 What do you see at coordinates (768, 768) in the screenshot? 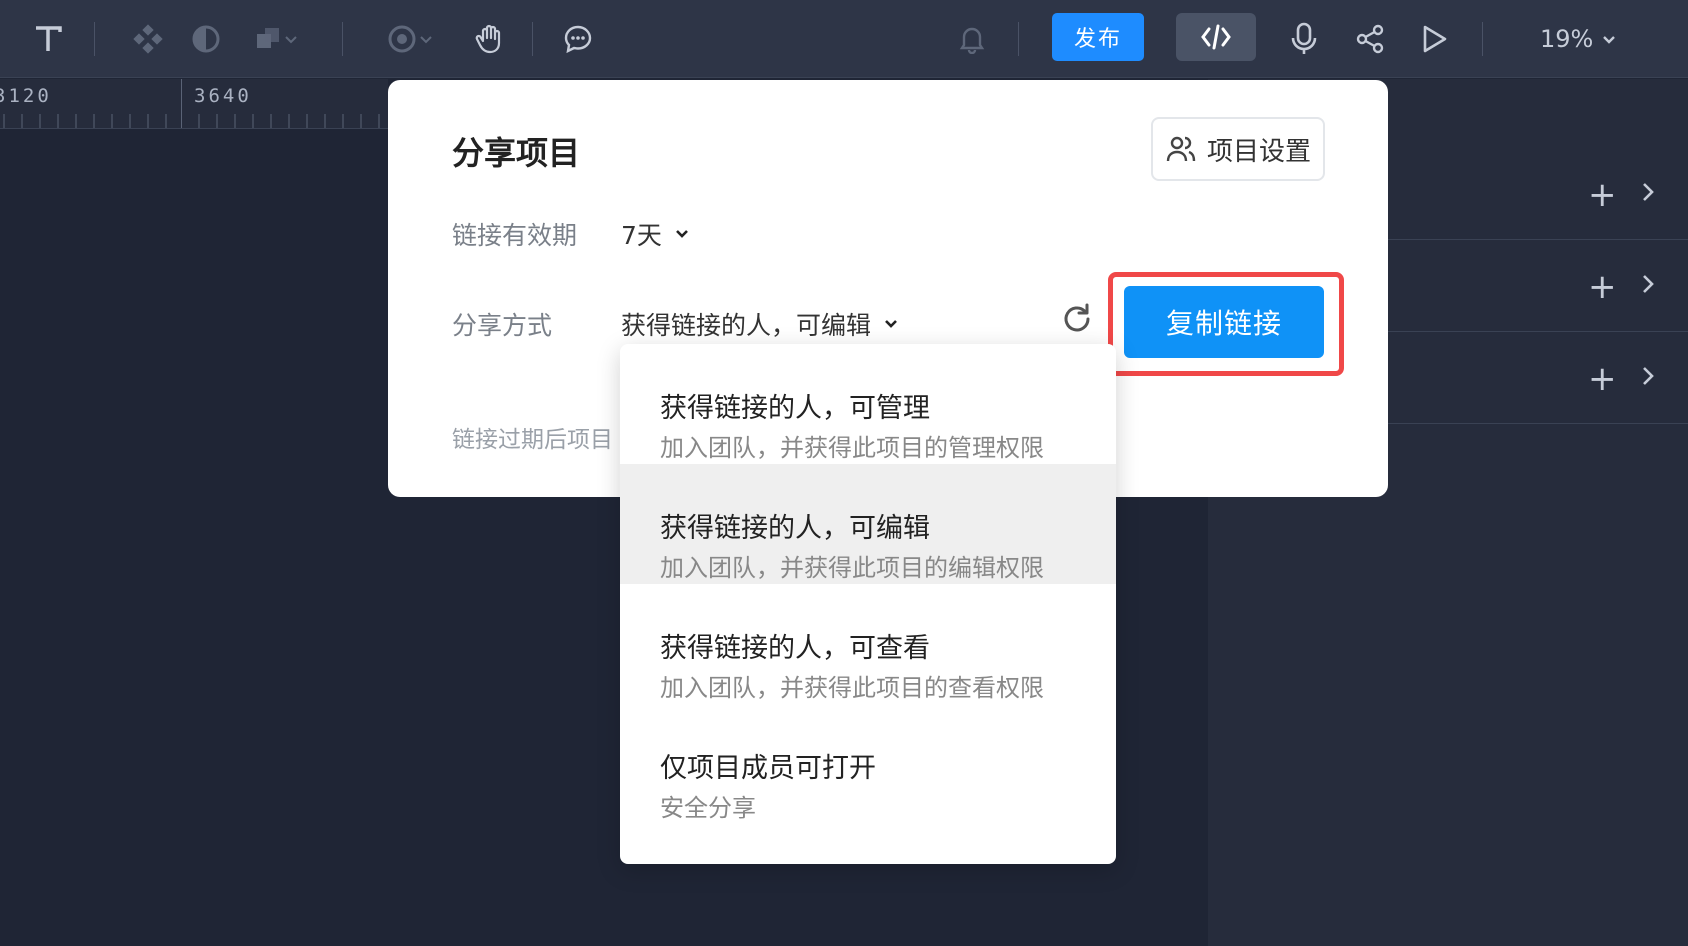
I see `option-title: 仅项目成员可打开` at bounding box center [768, 768].